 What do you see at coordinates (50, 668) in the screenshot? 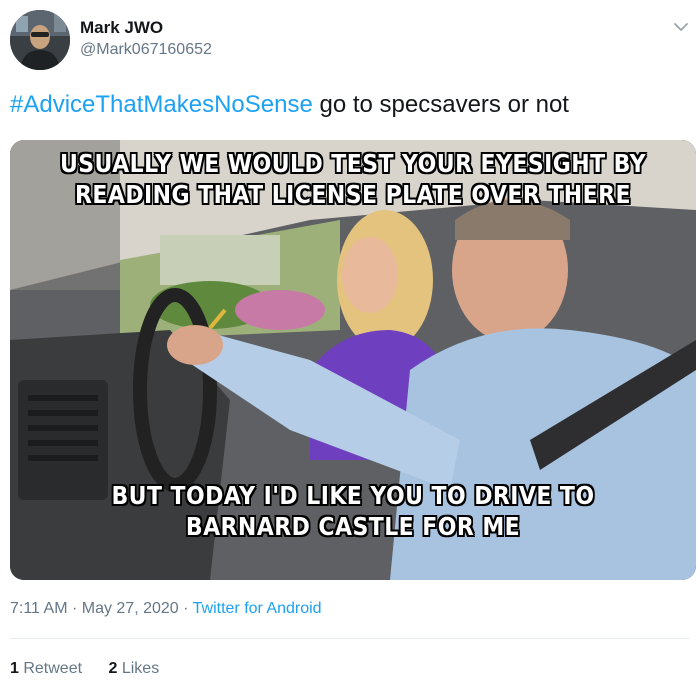
I see `retweets-label: Retweet` at bounding box center [50, 668].